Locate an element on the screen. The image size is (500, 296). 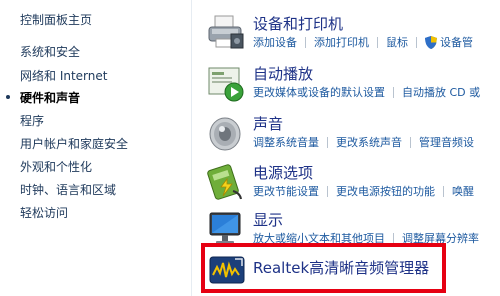
link-power-saving: 更改节能设置 is located at coordinates (286, 191).